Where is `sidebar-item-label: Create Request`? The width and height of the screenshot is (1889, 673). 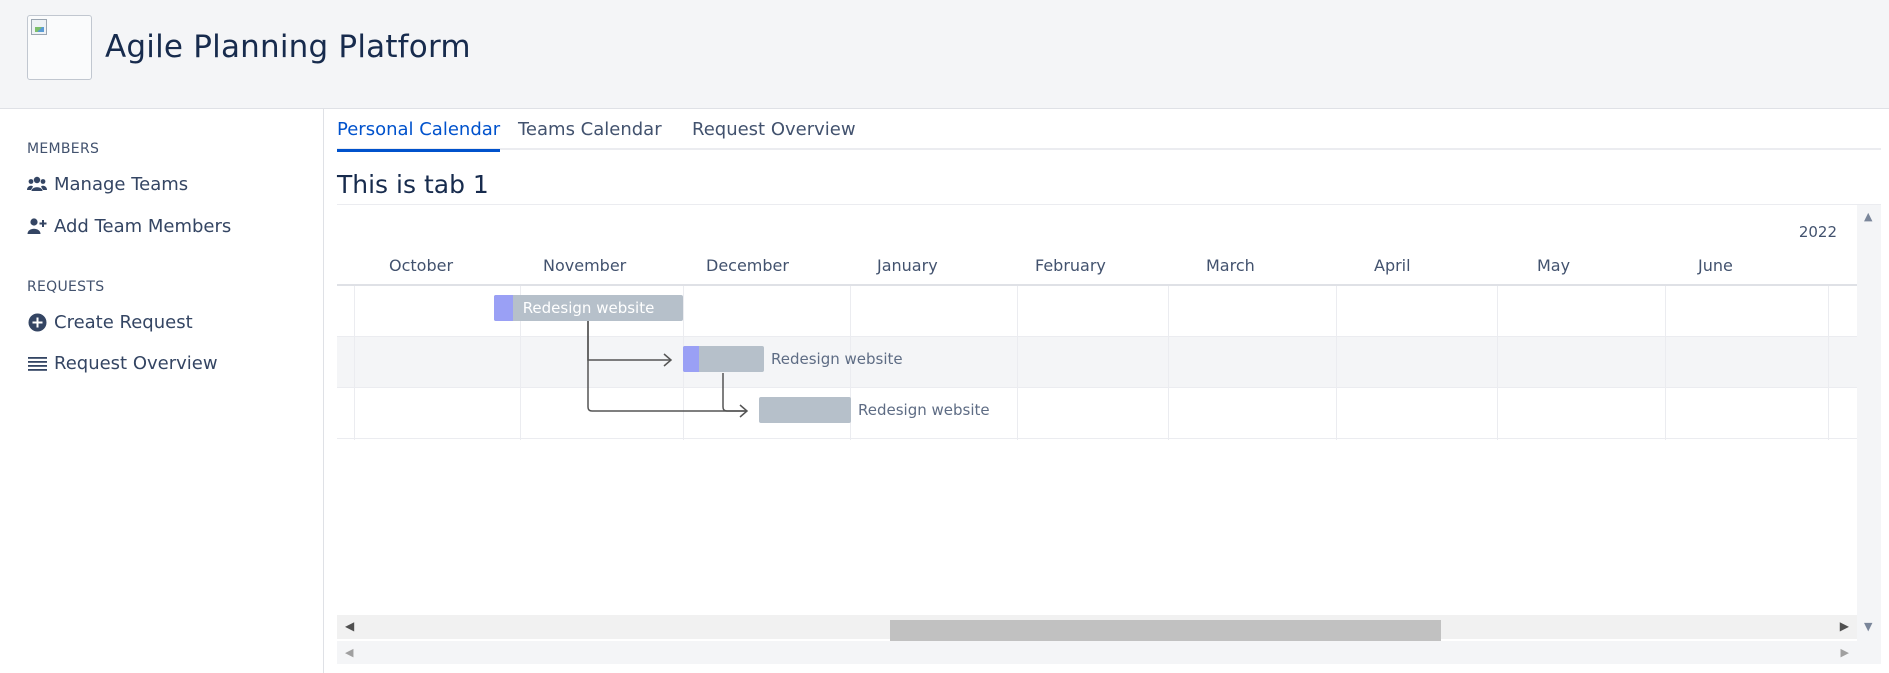
sidebar-item-label: Create Request is located at coordinates (123, 322).